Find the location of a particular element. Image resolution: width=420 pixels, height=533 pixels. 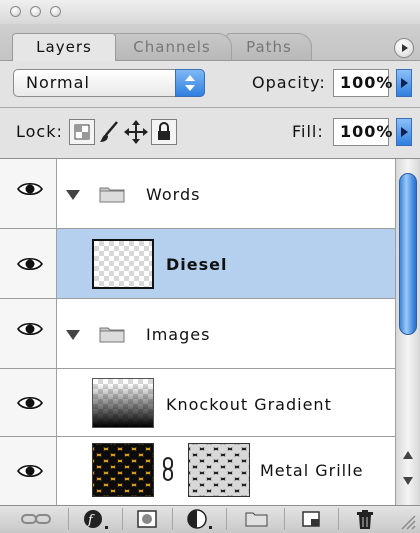

tab-label: Channels is located at coordinates (172, 47).